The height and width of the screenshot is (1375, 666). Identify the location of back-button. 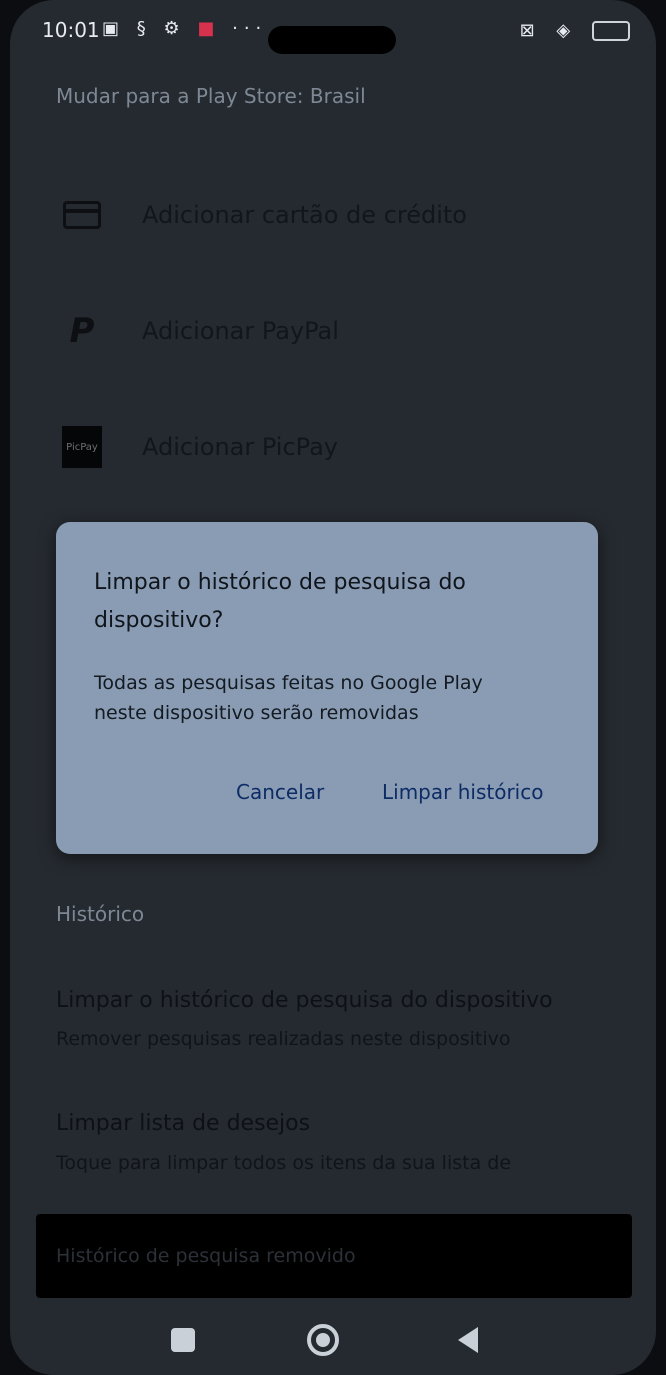
(468, 1340).